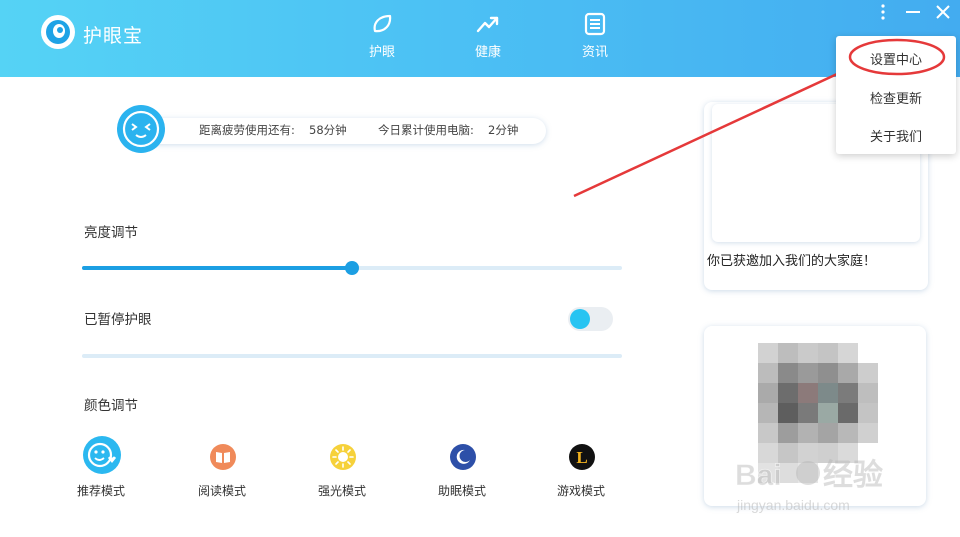 The image size is (960, 537). I want to click on annotation-arrow, so click(717, 130).